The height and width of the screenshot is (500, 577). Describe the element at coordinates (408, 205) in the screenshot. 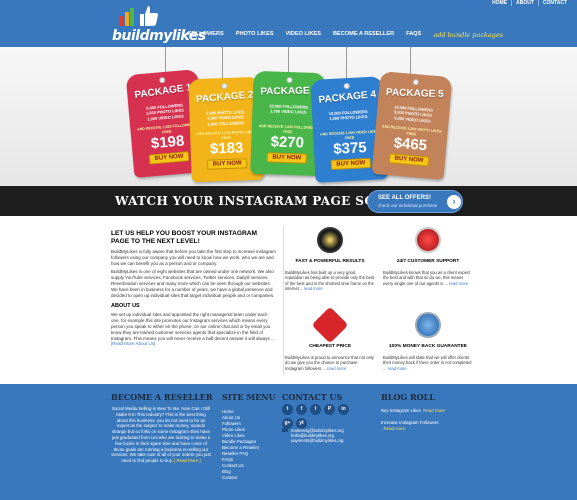

I see `offers-sublabel: check our individual purchase` at that location.